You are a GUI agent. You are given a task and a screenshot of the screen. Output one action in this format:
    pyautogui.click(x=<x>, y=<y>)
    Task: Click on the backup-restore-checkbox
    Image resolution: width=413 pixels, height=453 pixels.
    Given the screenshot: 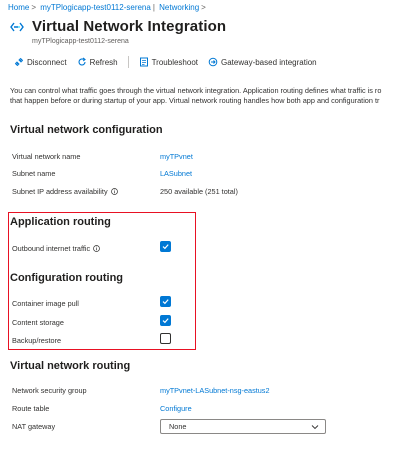 What is the action you would take?
    pyautogui.click(x=165, y=338)
    